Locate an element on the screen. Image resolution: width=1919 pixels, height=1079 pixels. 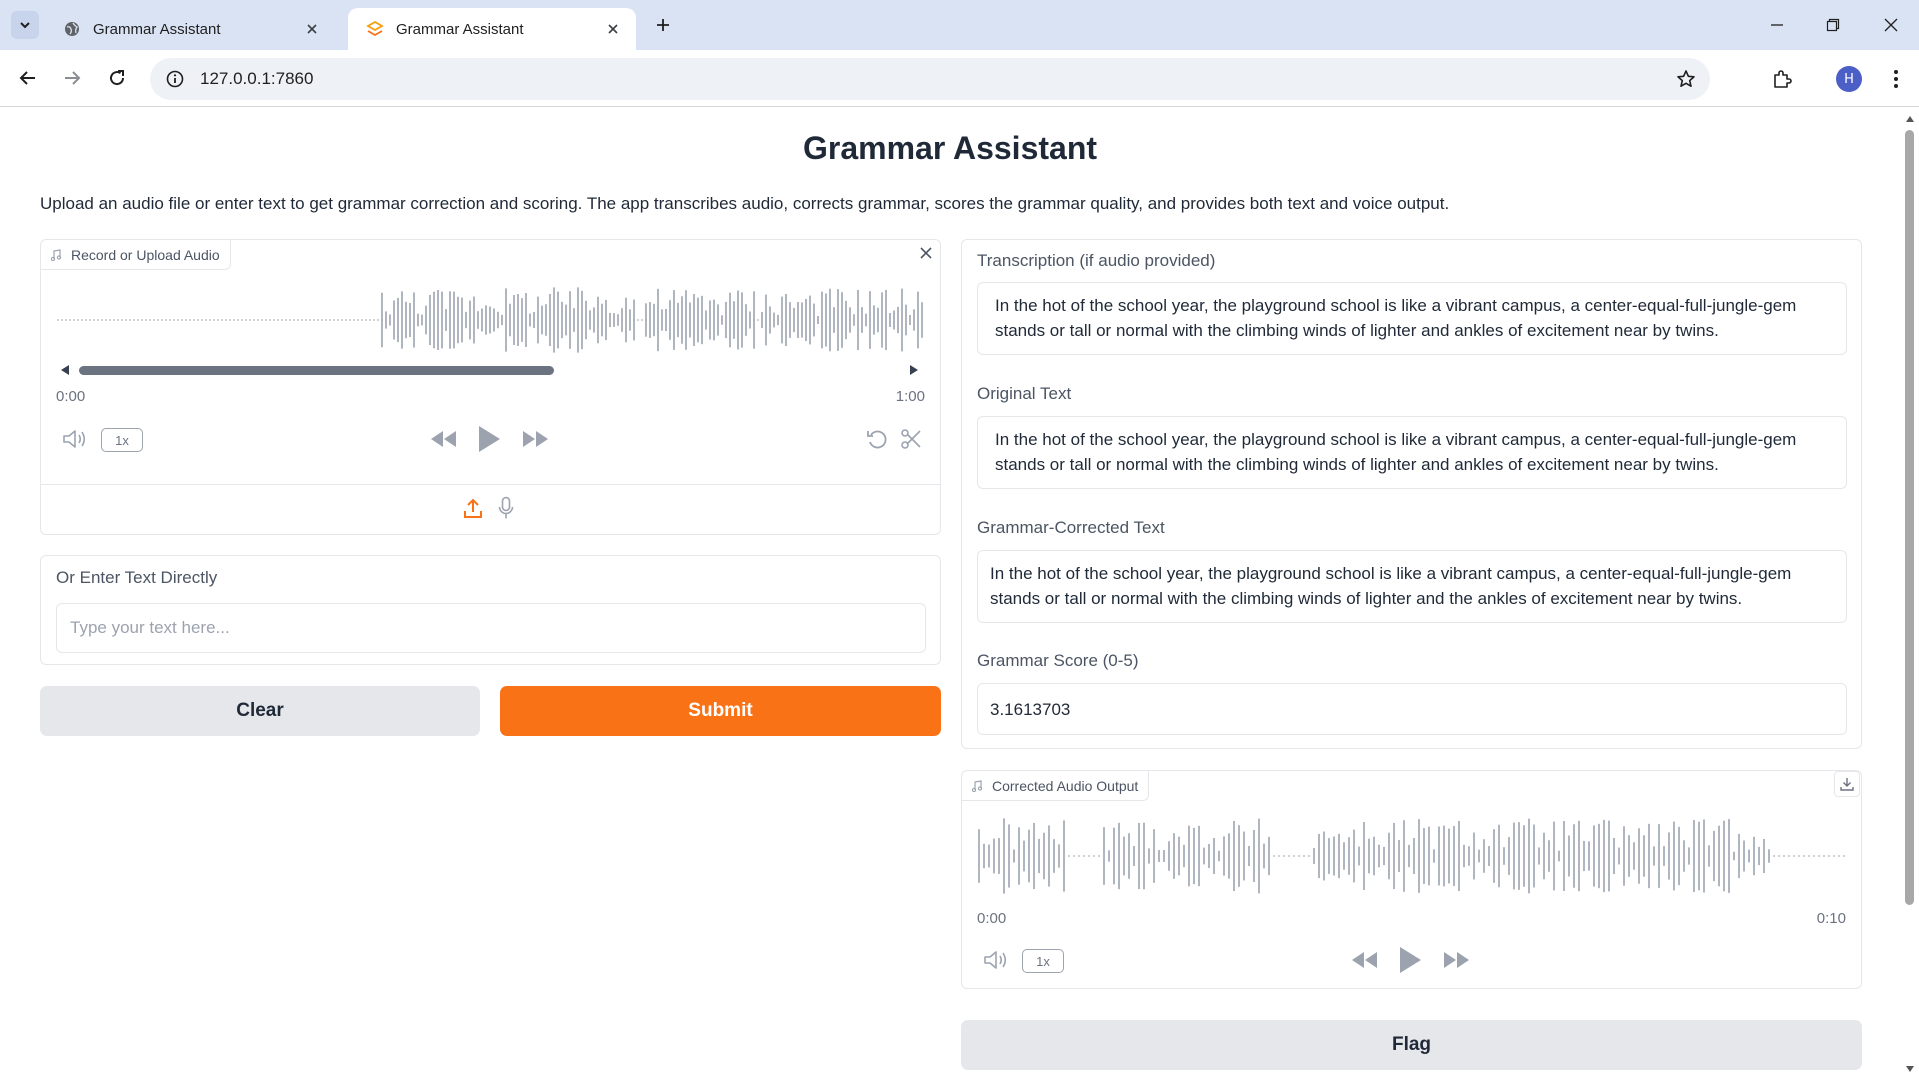
text-input-panel: Or Enter Text Directly is located at coordinates (490, 610).